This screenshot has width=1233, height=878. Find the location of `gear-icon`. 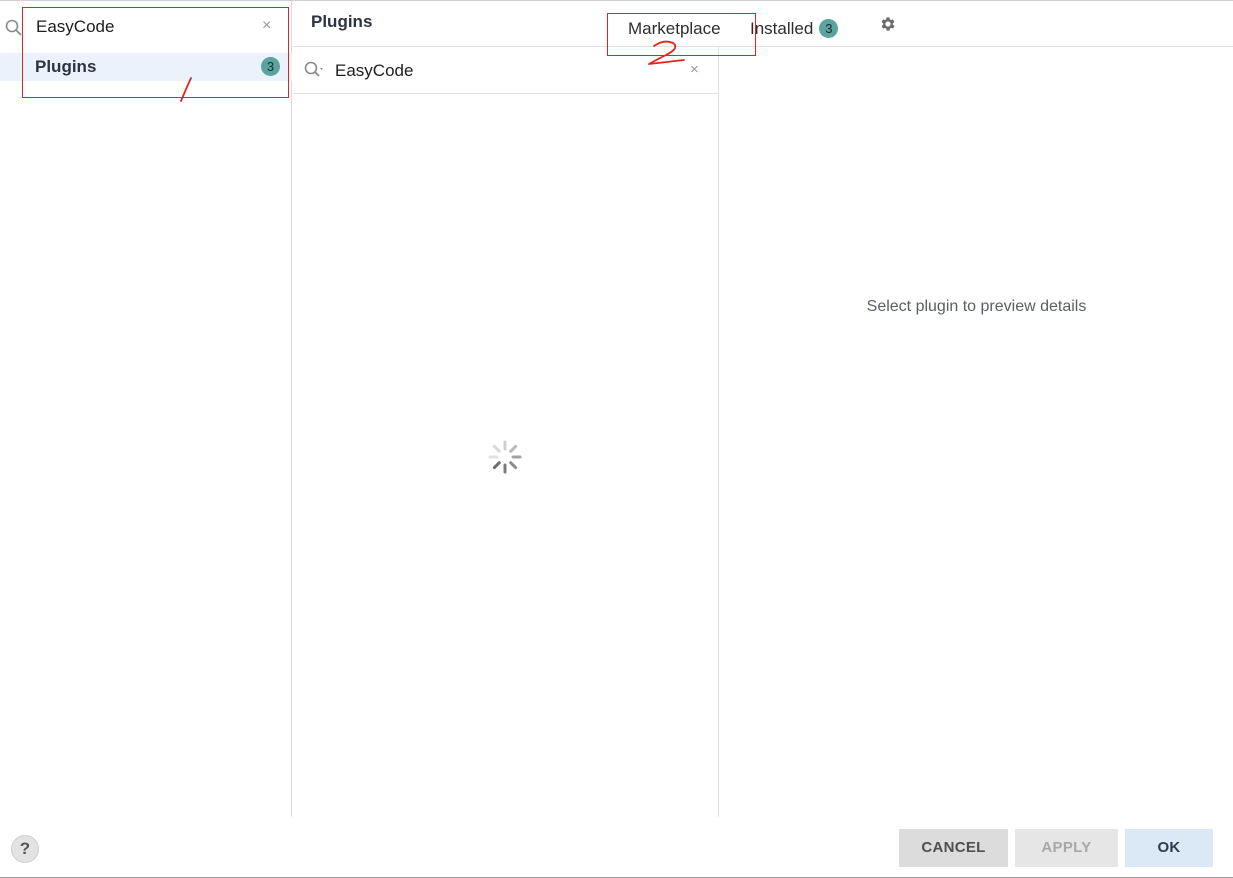

gear-icon is located at coordinates (888, 24).